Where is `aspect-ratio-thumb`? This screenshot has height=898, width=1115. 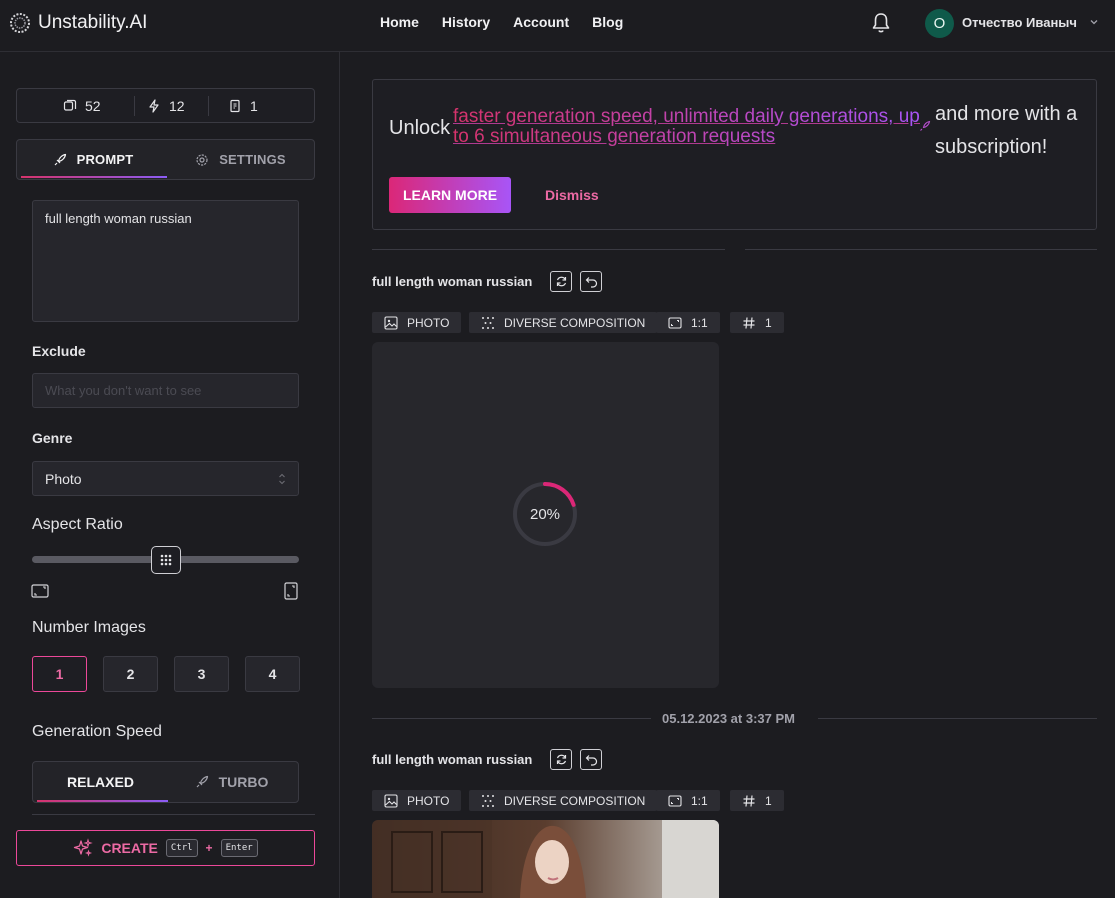 aspect-ratio-thumb is located at coordinates (166, 560).